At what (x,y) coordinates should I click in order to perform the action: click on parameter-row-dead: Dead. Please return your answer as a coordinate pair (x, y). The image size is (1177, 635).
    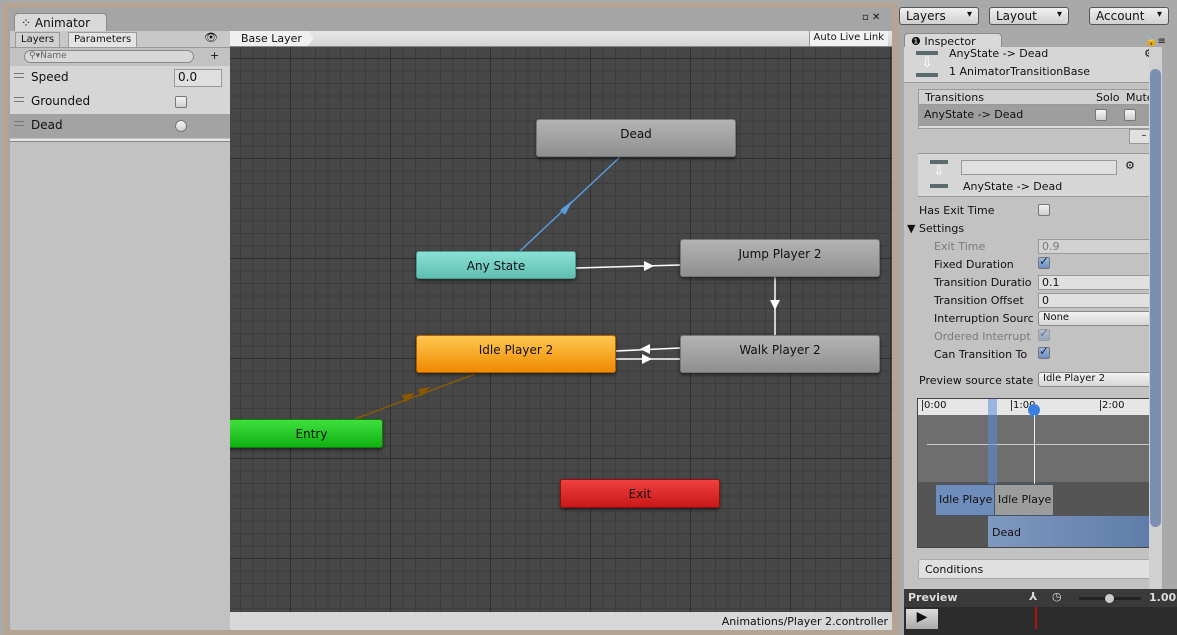
    Looking at the image, I should click on (120, 126).